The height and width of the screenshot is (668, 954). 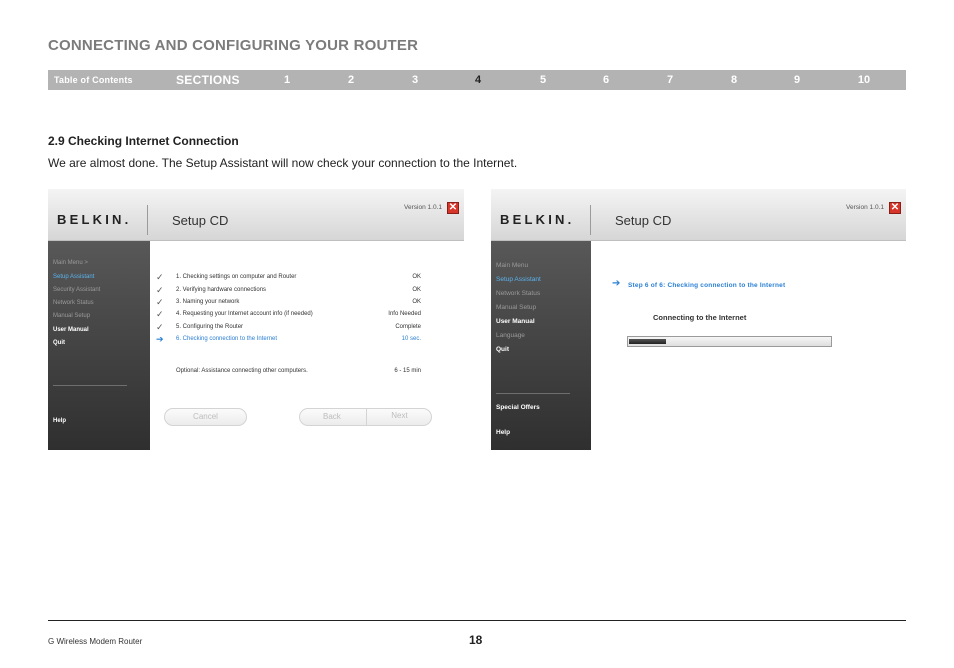 I want to click on connection-progress-bar, so click(x=729, y=341).